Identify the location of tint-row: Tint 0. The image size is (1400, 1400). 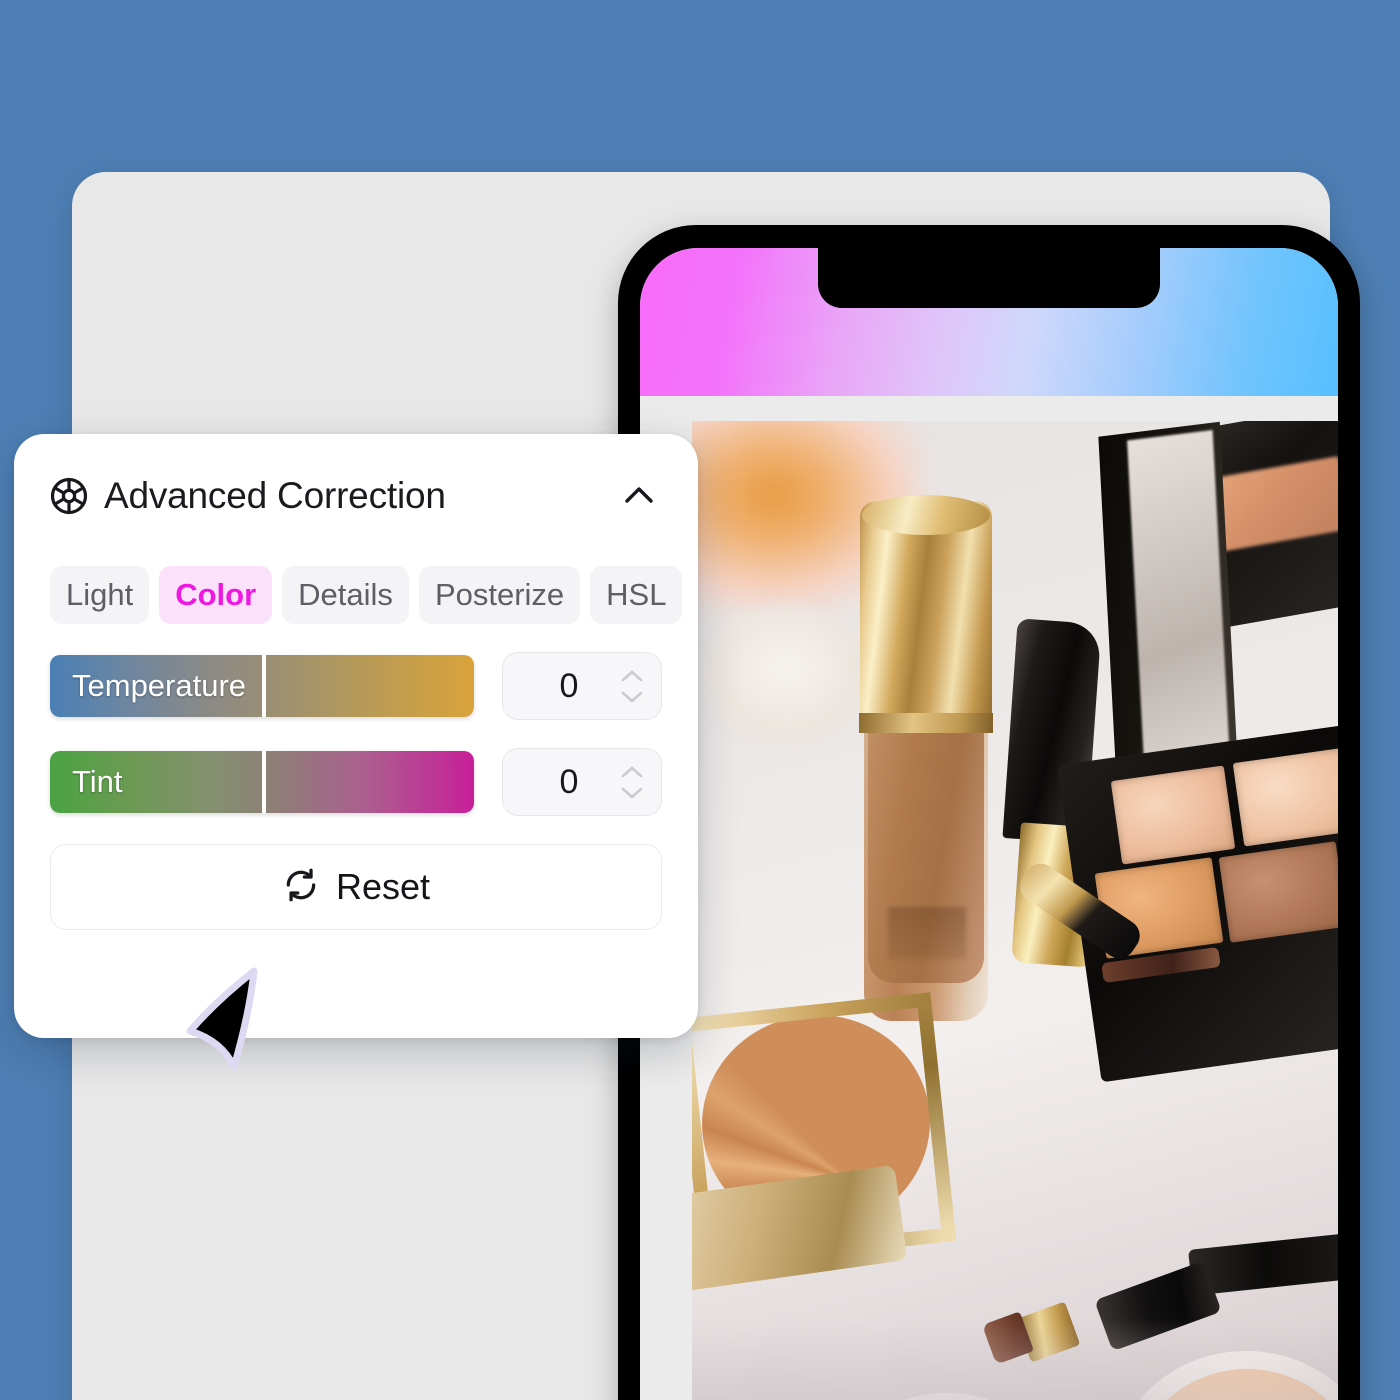
(356, 782).